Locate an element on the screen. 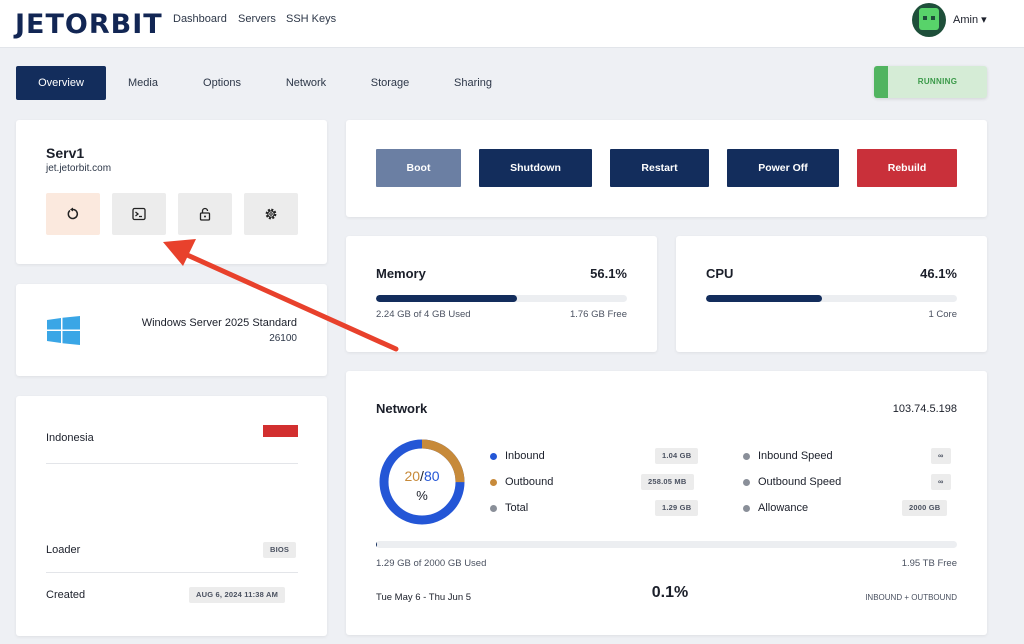 This screenshot has width=1024, height=644. network-title: Network is located at coordinates (402, 408).